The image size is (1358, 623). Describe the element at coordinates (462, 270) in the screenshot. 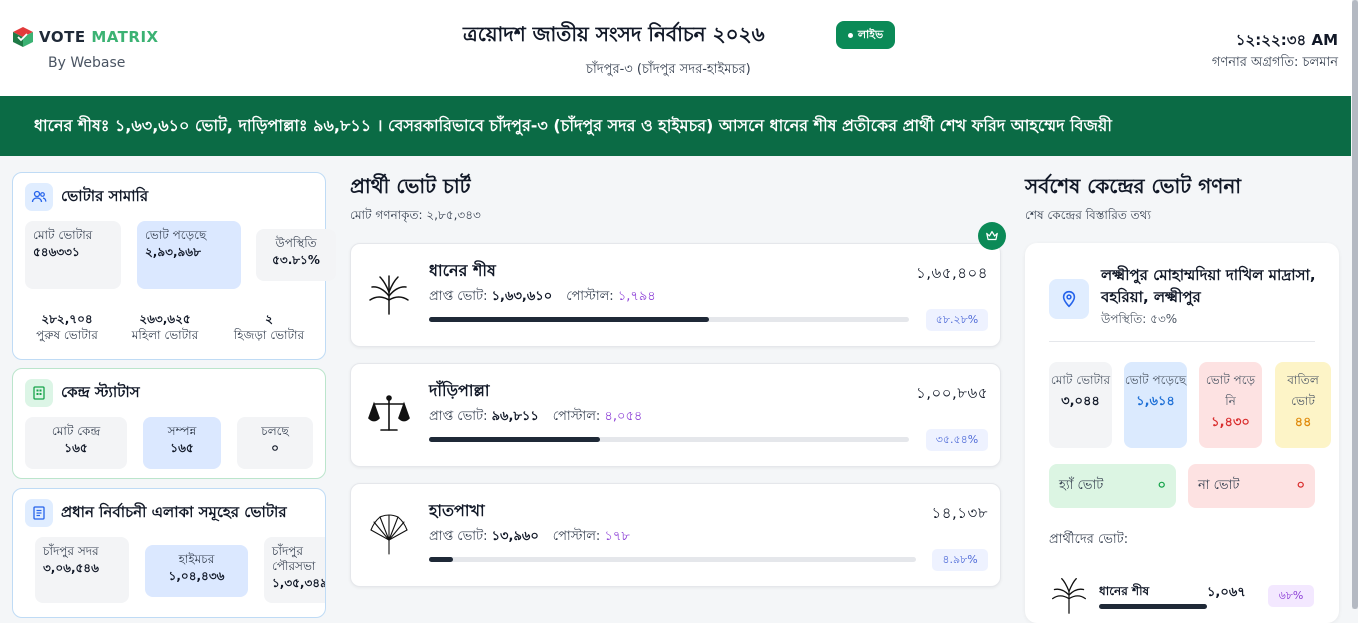

I see `candidate-name: ধানের শীষ` at that location.